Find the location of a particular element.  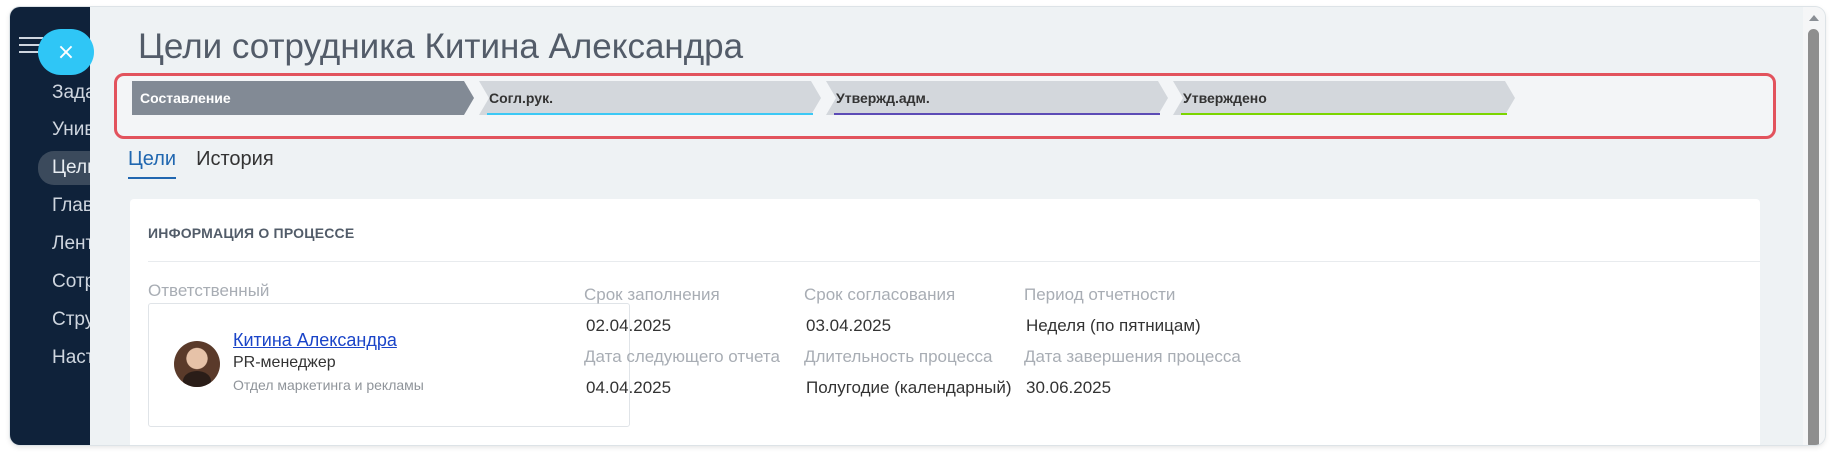

field-label: Дата завершения процесса is located at coordinates (1132, 356).